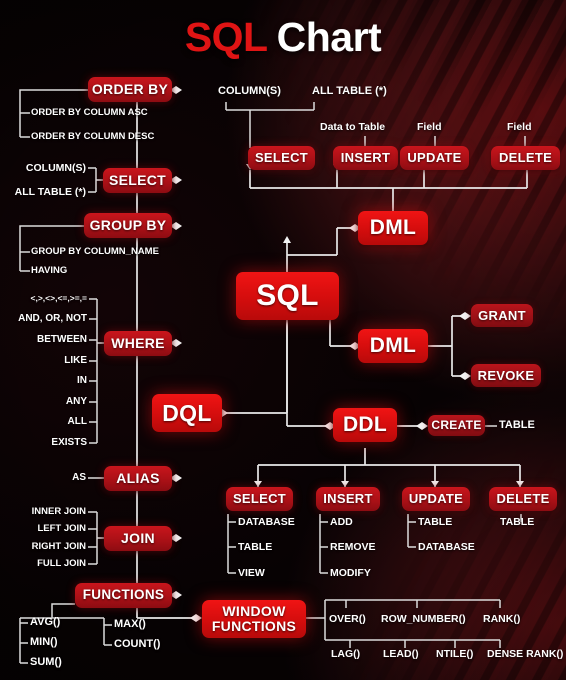  I want to click on node-ddl: DDL, so click(365, 425).